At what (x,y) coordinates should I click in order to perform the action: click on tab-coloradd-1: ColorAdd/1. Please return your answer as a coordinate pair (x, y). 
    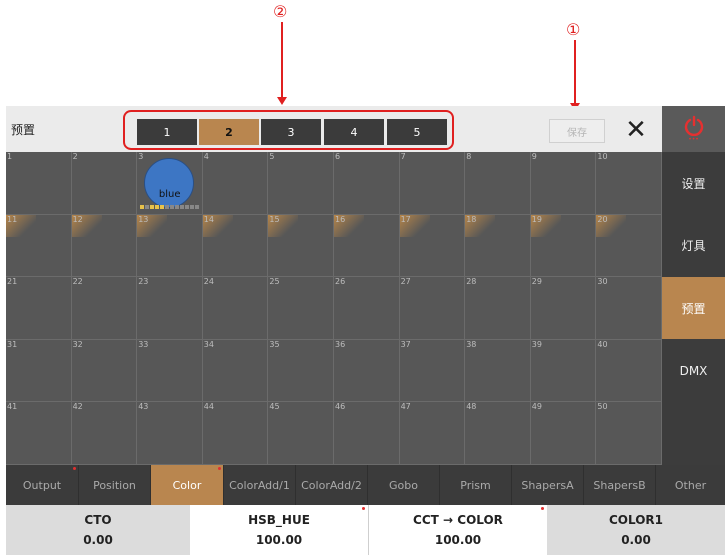
    Looking at the image, I should click on (260, 485).